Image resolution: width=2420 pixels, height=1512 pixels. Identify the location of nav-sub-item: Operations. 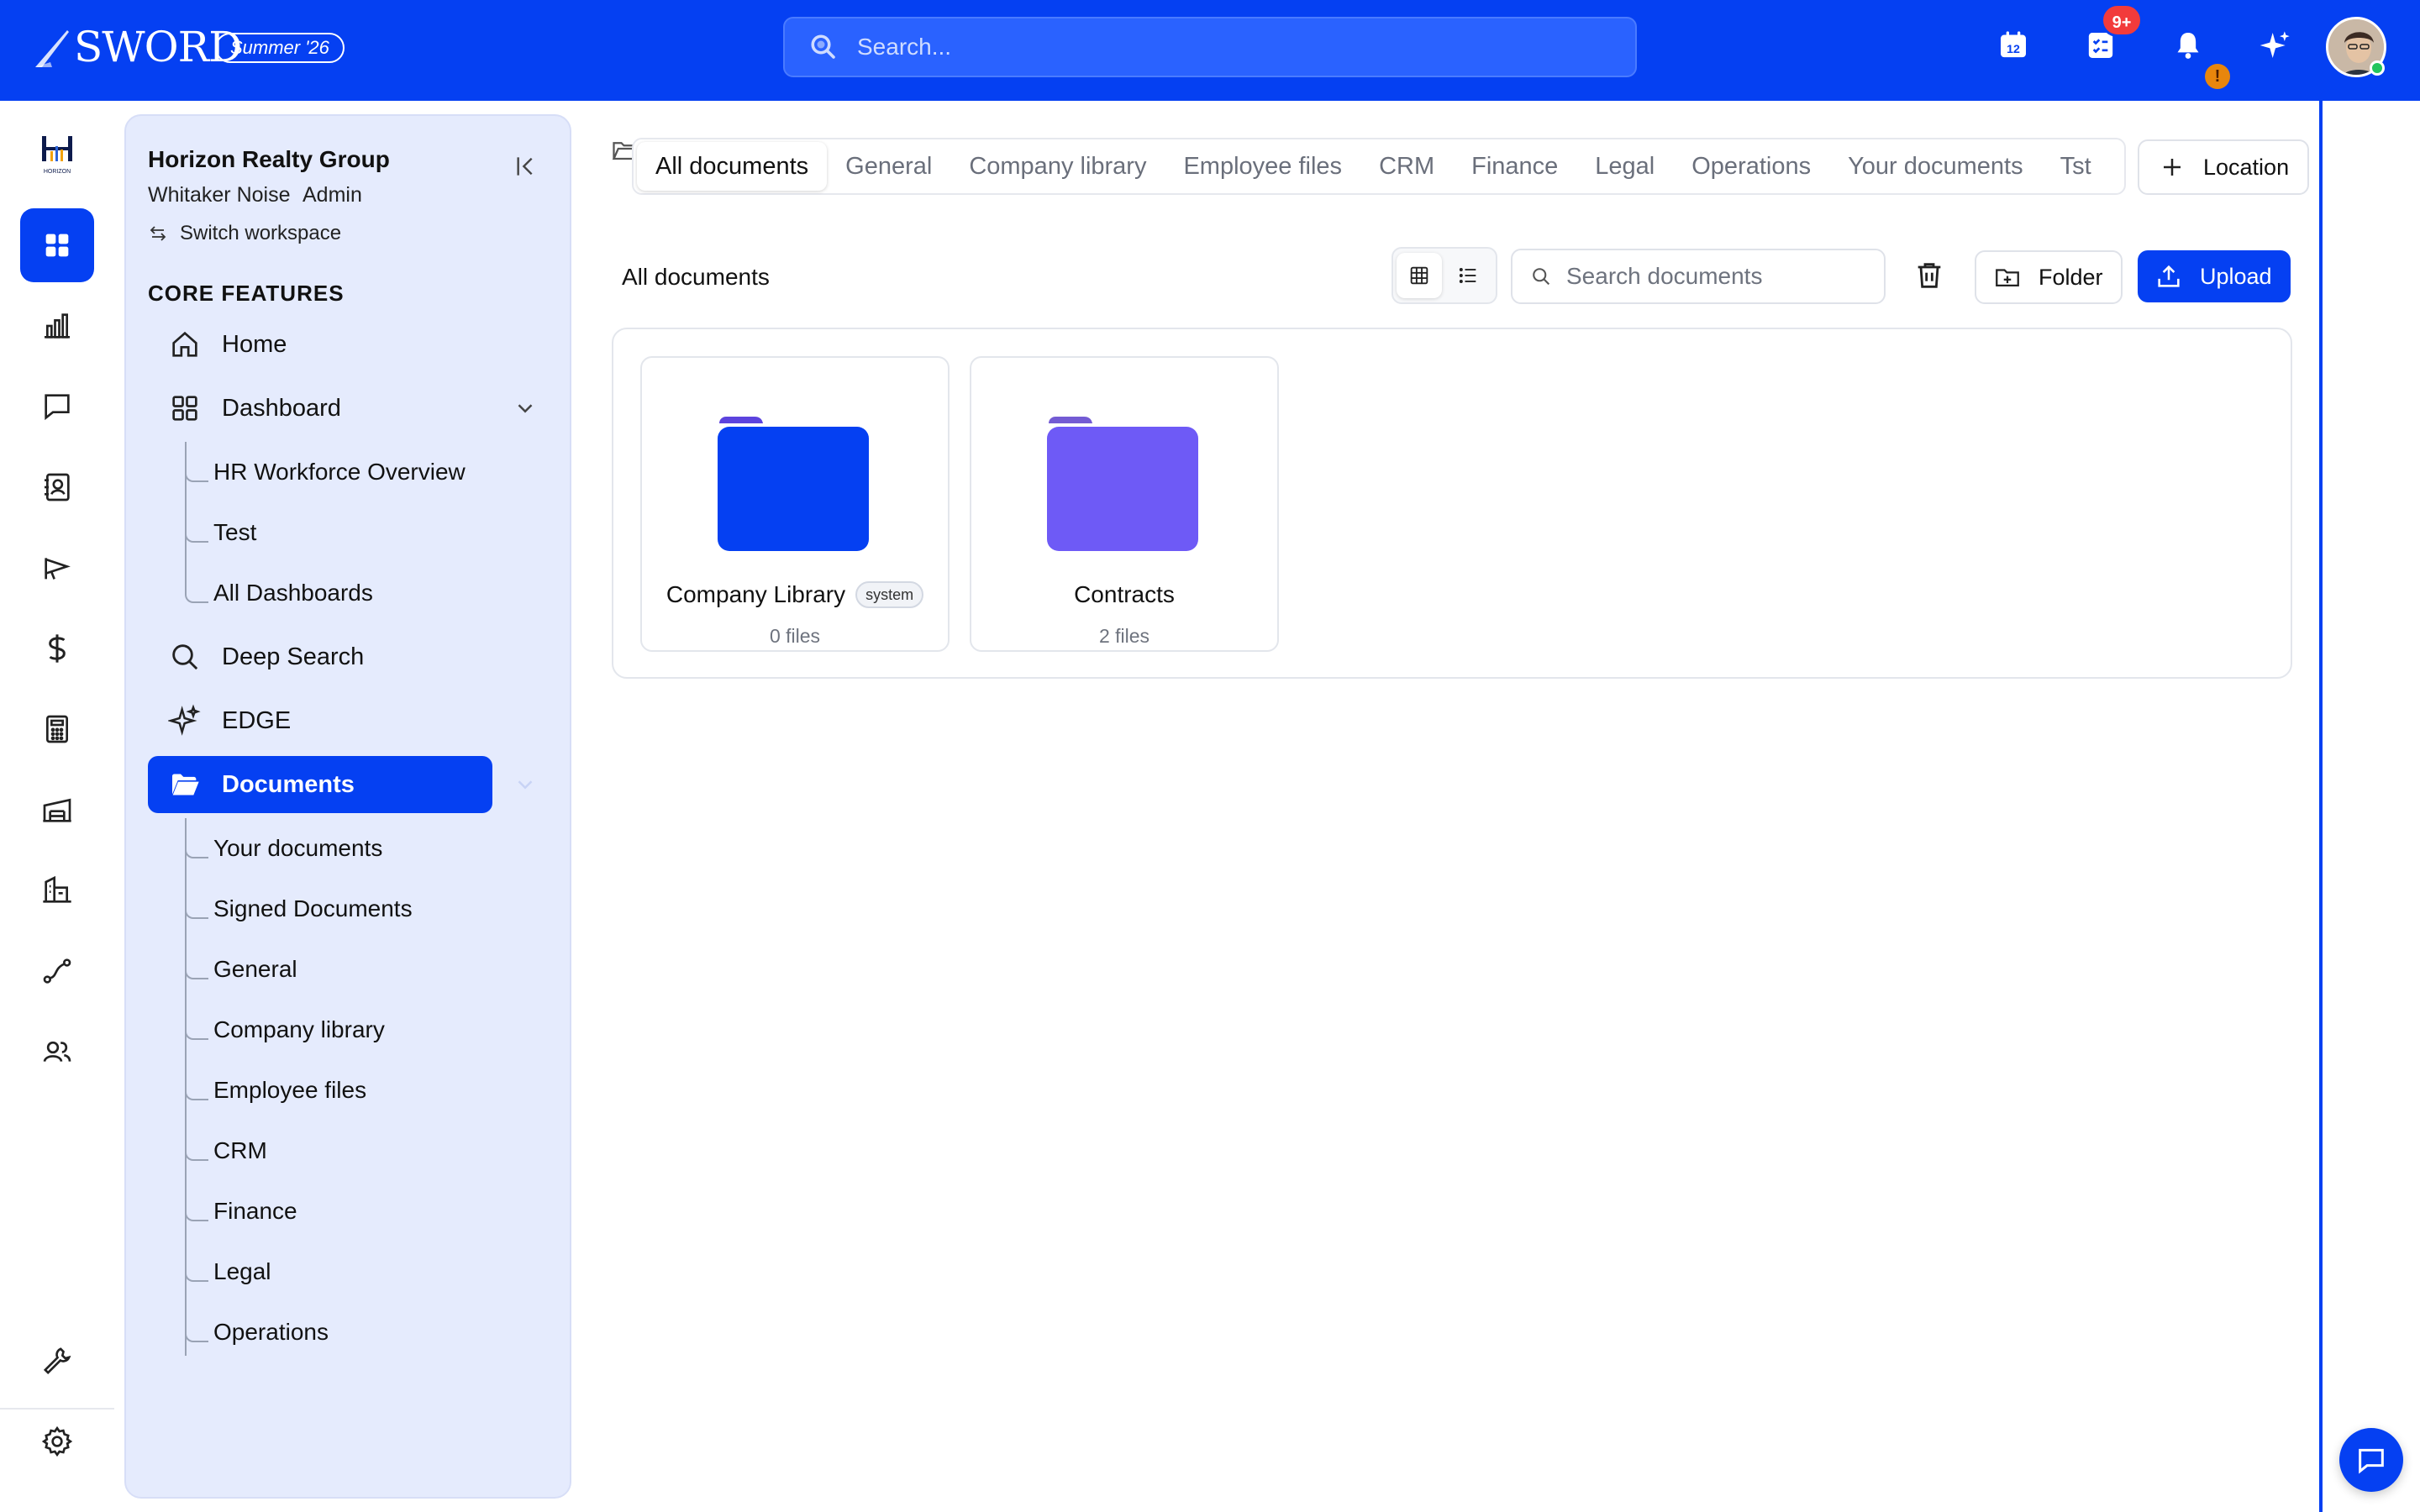
(271, 1332).